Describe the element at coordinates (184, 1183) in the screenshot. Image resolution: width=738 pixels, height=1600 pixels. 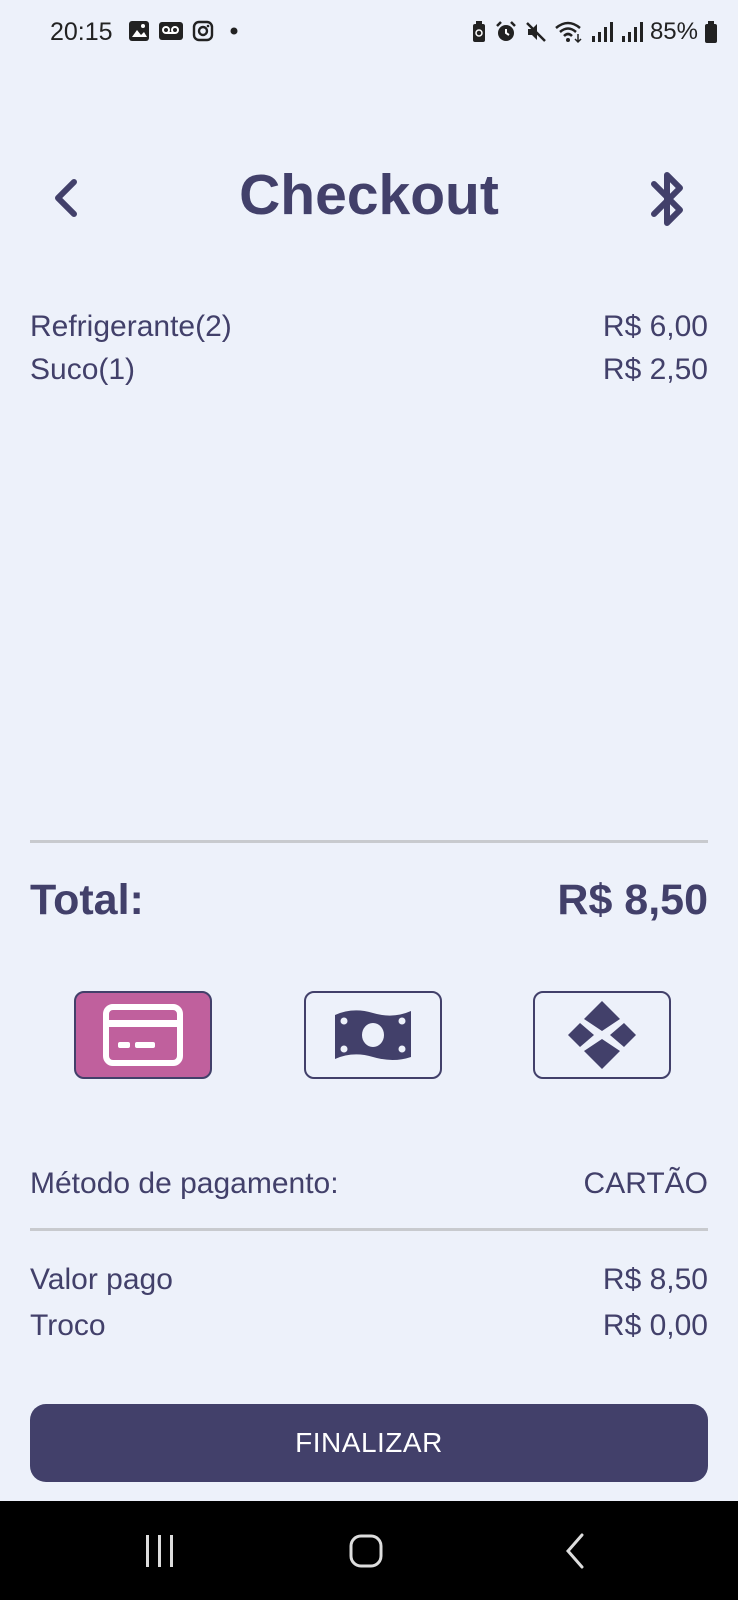
I see `payment-method-label: Método de pagamento:` at that location.